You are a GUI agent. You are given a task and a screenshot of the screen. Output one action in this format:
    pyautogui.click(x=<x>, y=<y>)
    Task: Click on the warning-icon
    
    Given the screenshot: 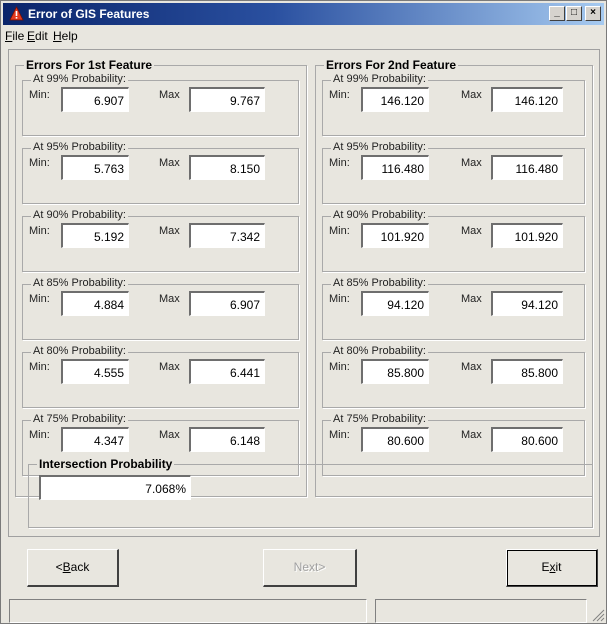 What is the action you would take?
    pyautogui.click(x=16, y=13)
    